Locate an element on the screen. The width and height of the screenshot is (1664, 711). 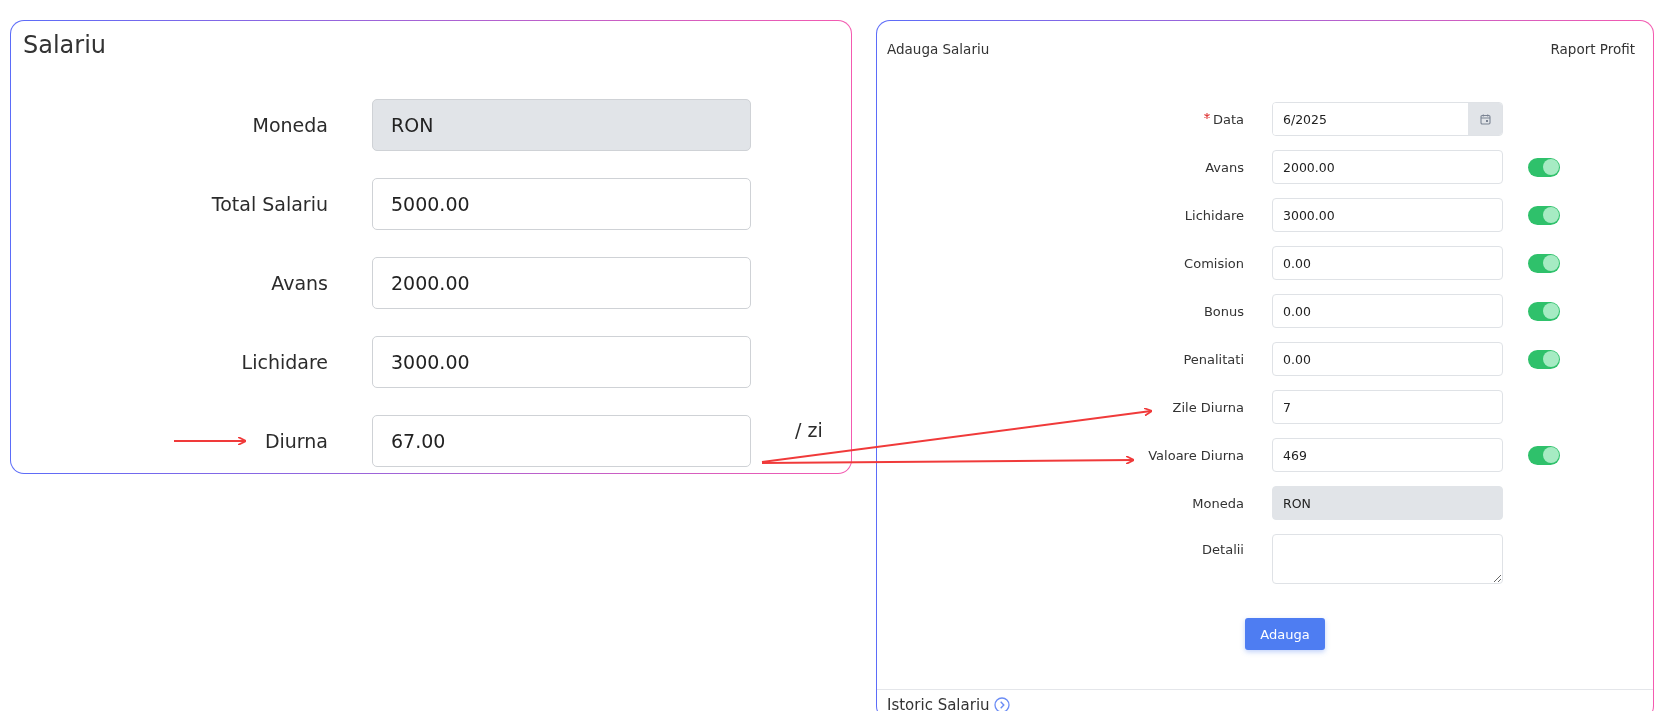
field-label: Bonus is located at coordinates (1223, 311).